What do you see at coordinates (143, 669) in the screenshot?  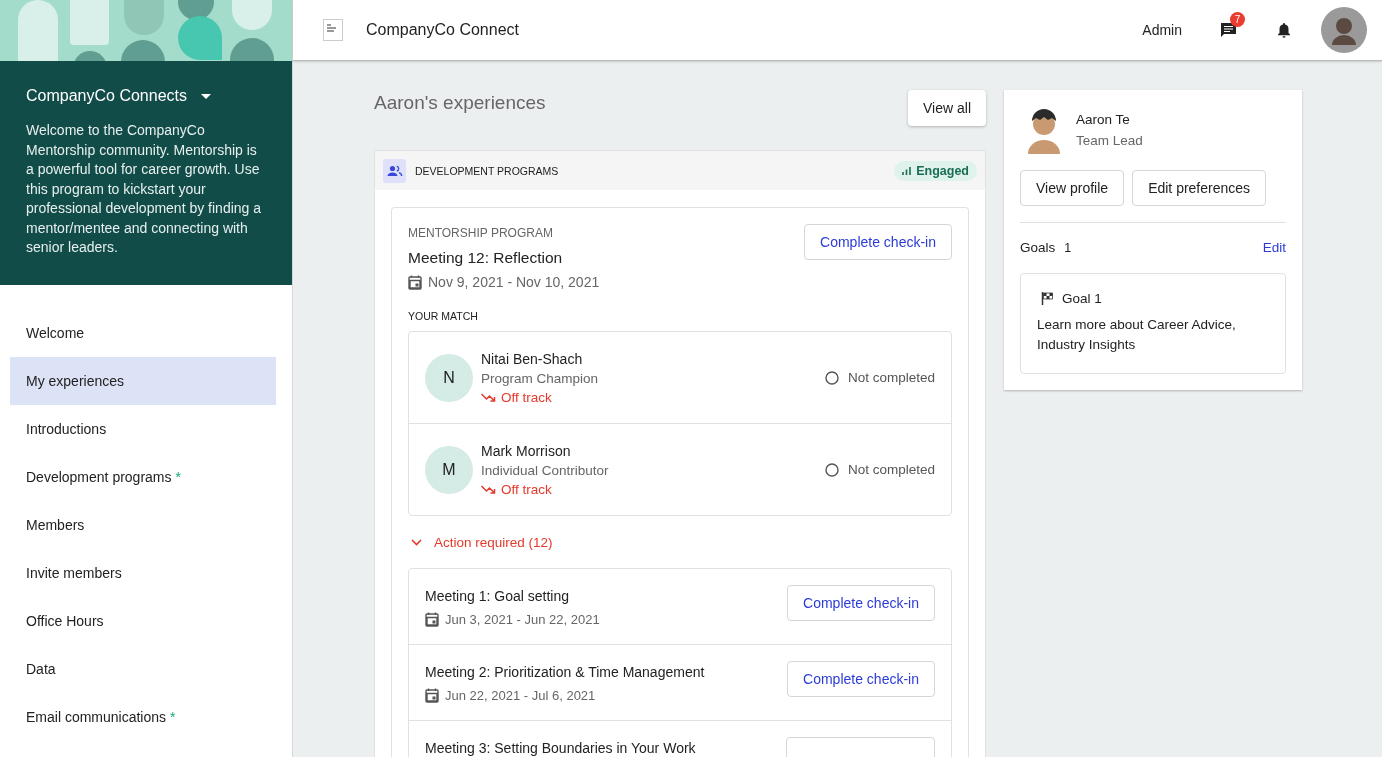 I see `nav-item: Data` at bounding box center [143, 669].